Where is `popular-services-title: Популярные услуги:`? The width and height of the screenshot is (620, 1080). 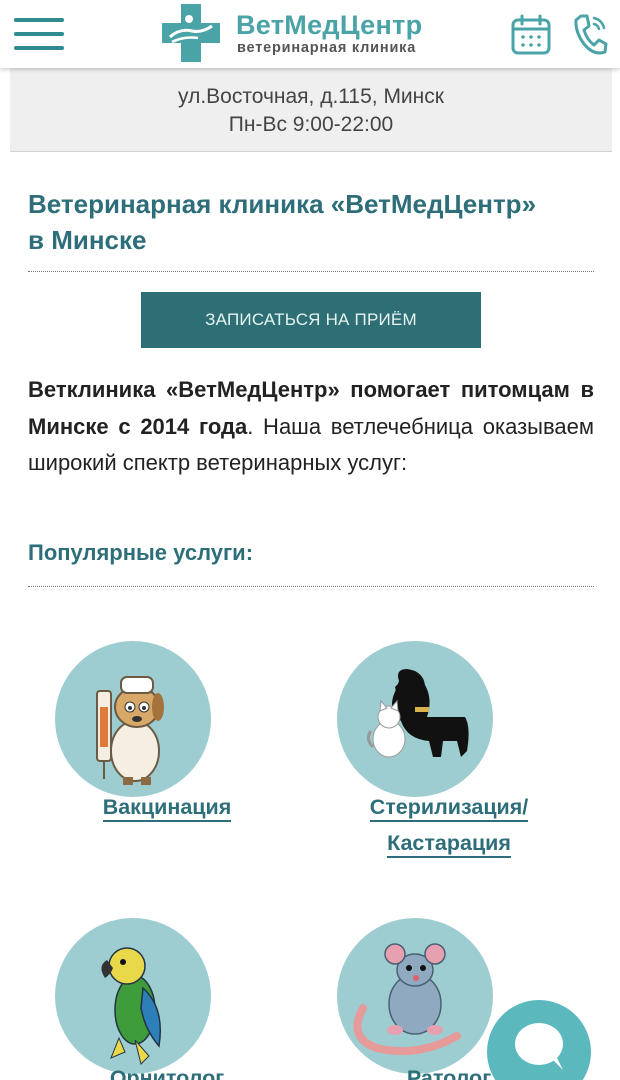 popular-services-title: Популярные услуги: is located at coordinates (141, 552).